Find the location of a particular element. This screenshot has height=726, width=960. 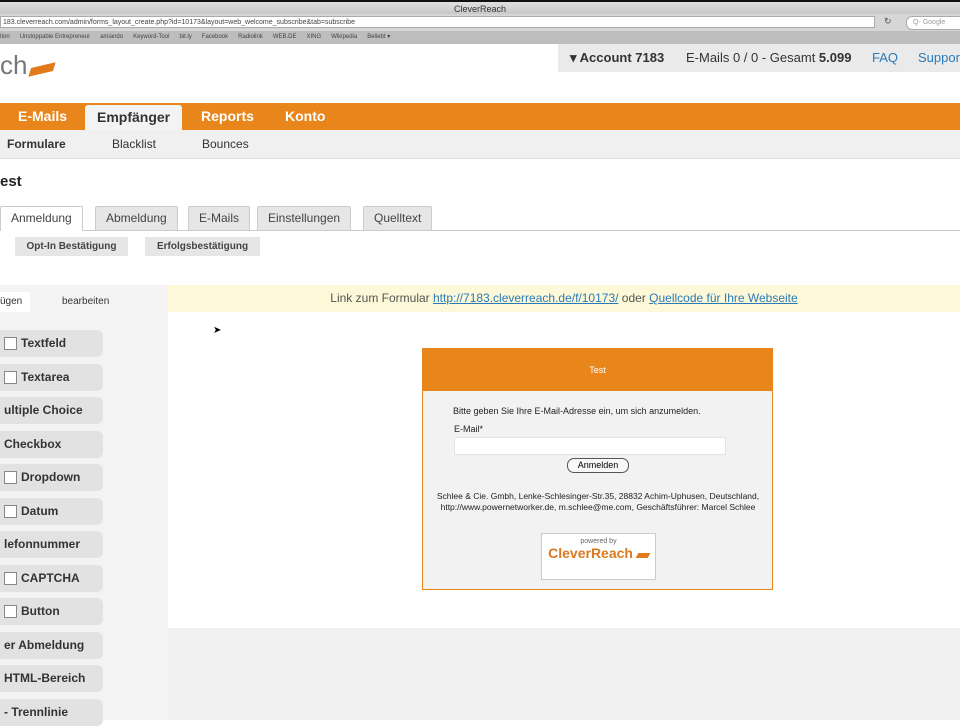

email-count: E-Mails 0 / 0 - Gesamt 5.099 is located at coordinates (768, 58).